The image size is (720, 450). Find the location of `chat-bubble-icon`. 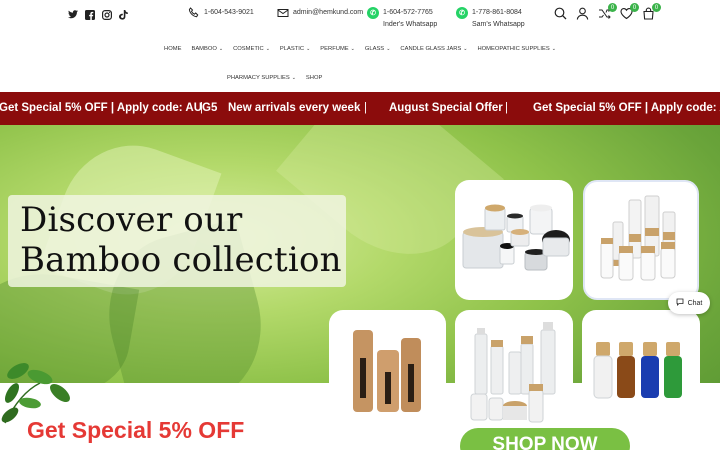

chat-bubble-icon is located at coordinates (680, 303).